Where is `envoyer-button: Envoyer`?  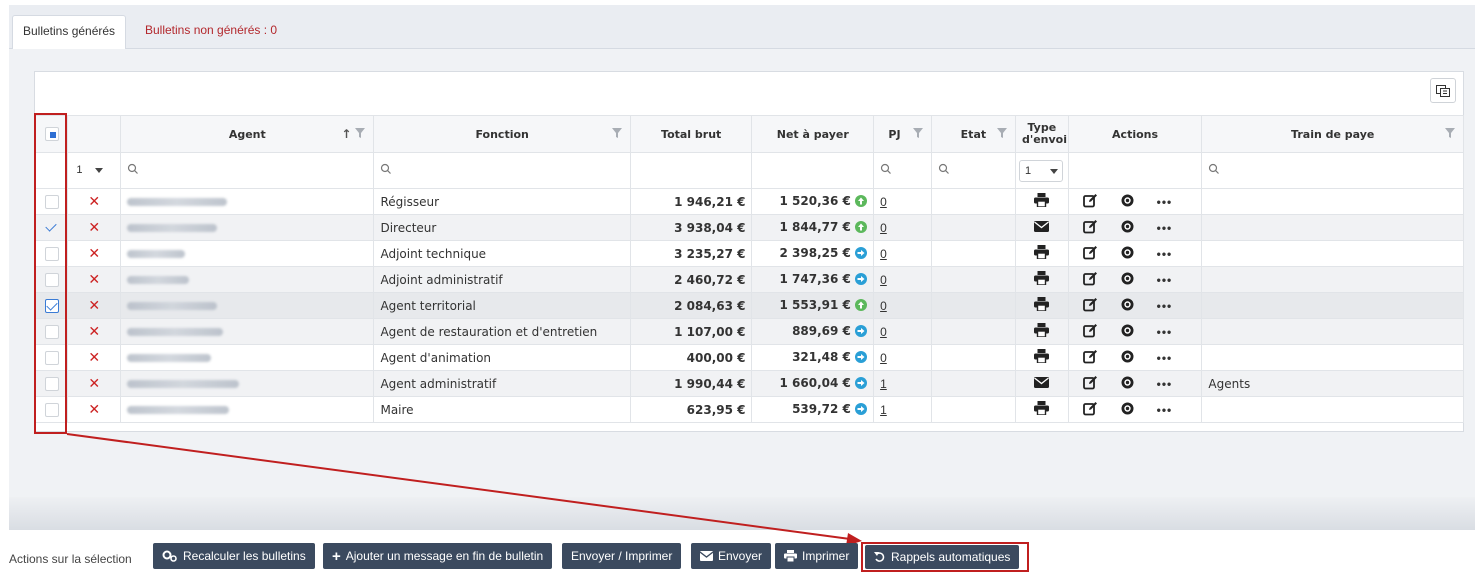 envoyer-button: Envoyer is located at coordinates (731, 556).